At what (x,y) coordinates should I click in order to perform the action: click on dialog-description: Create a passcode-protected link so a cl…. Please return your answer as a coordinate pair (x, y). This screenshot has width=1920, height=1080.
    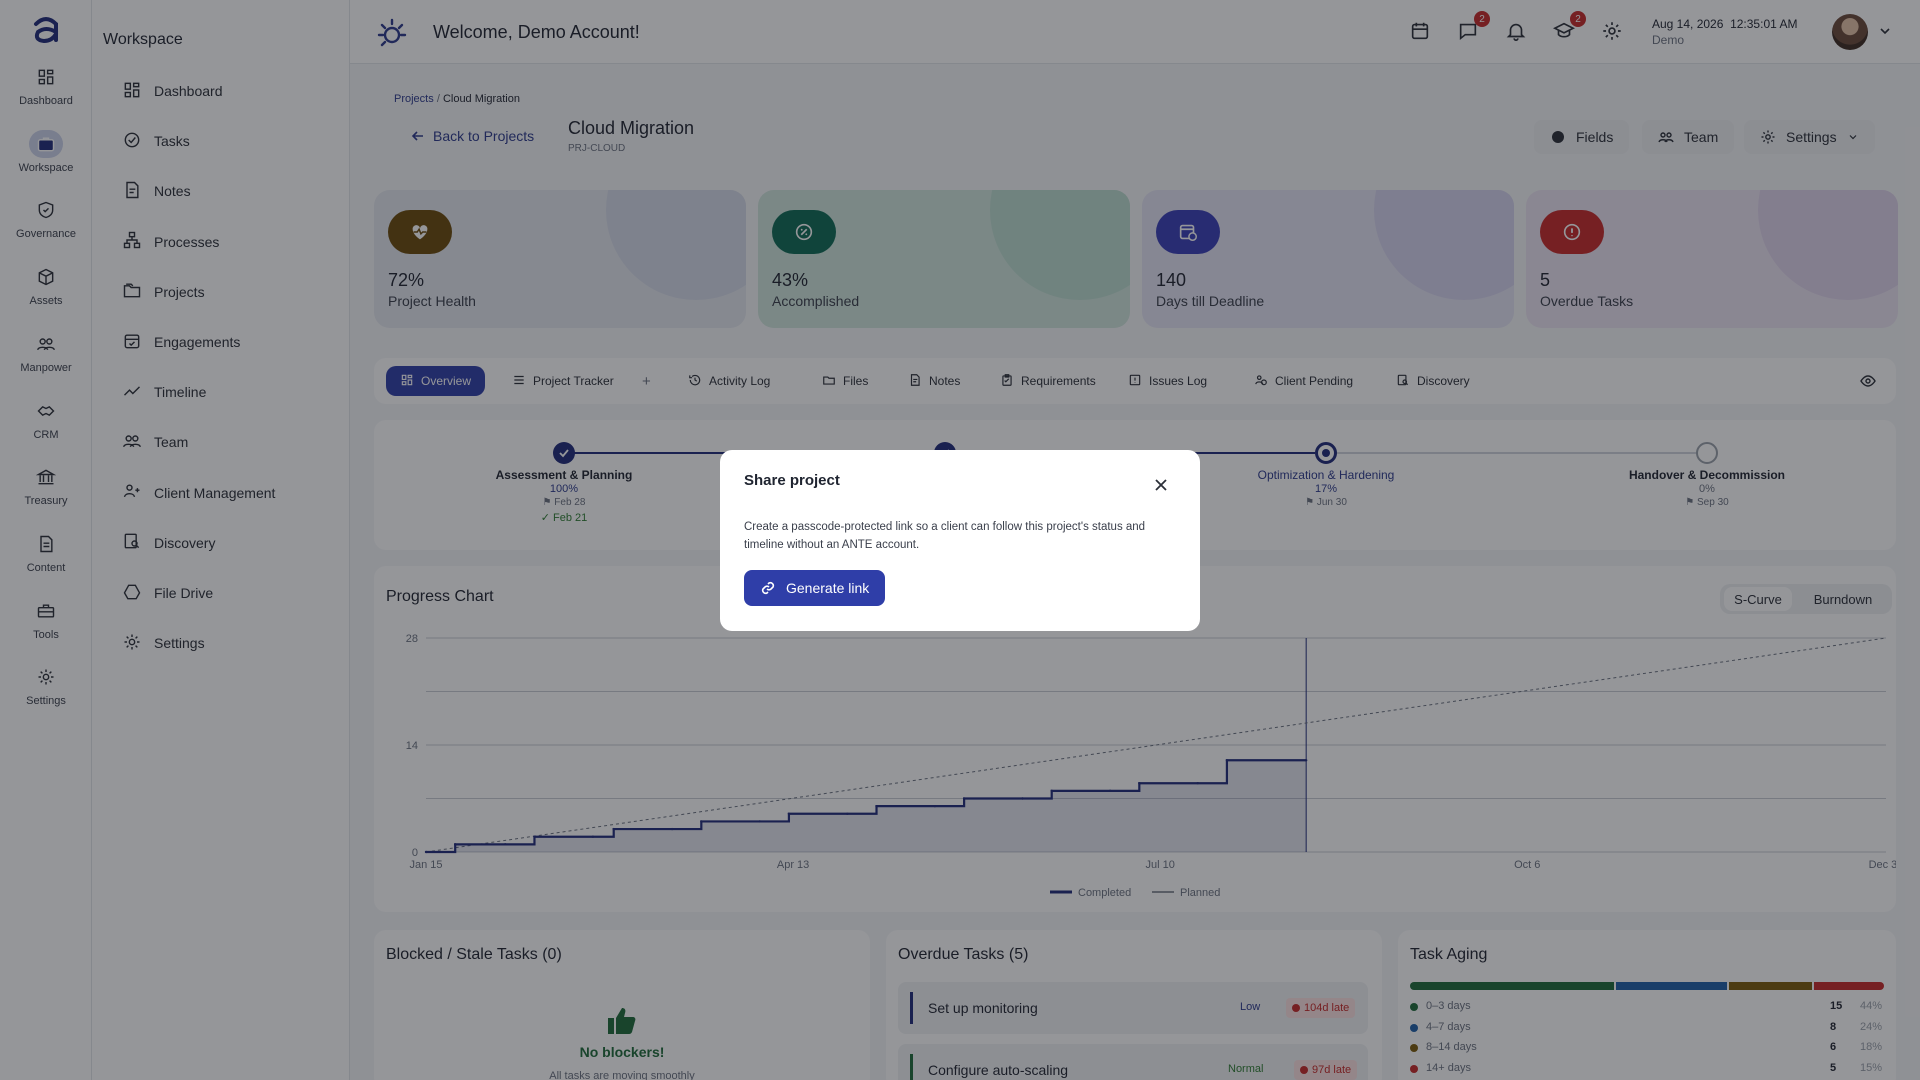
    Looking at the image, I should click on (945, 536).